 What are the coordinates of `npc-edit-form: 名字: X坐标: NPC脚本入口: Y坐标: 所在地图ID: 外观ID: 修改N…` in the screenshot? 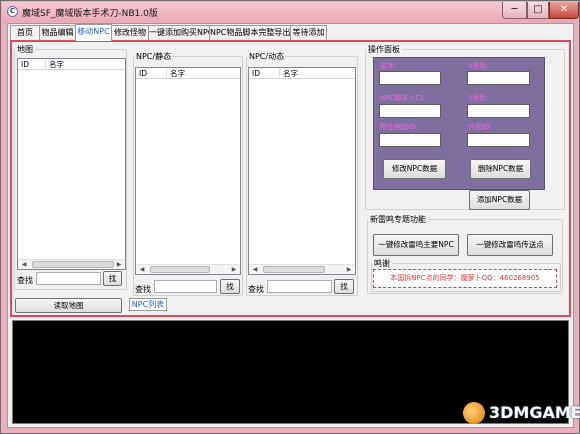 It's located at (459, 123).